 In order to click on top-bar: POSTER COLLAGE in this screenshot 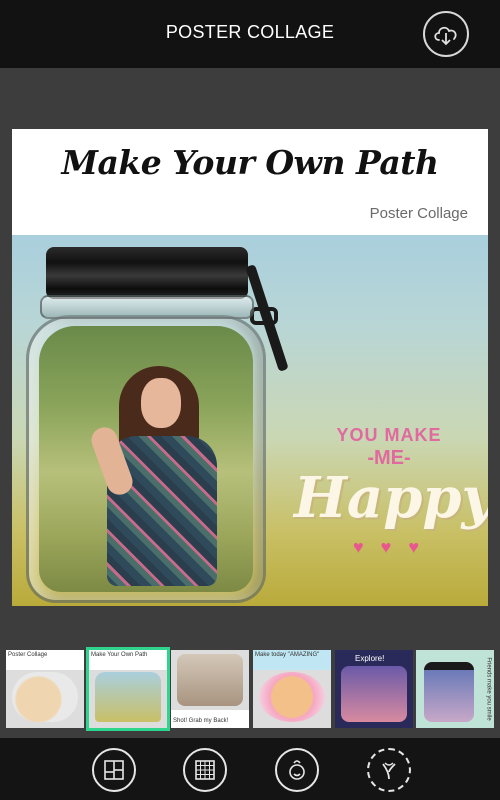, I will do `click(250, 34)`.